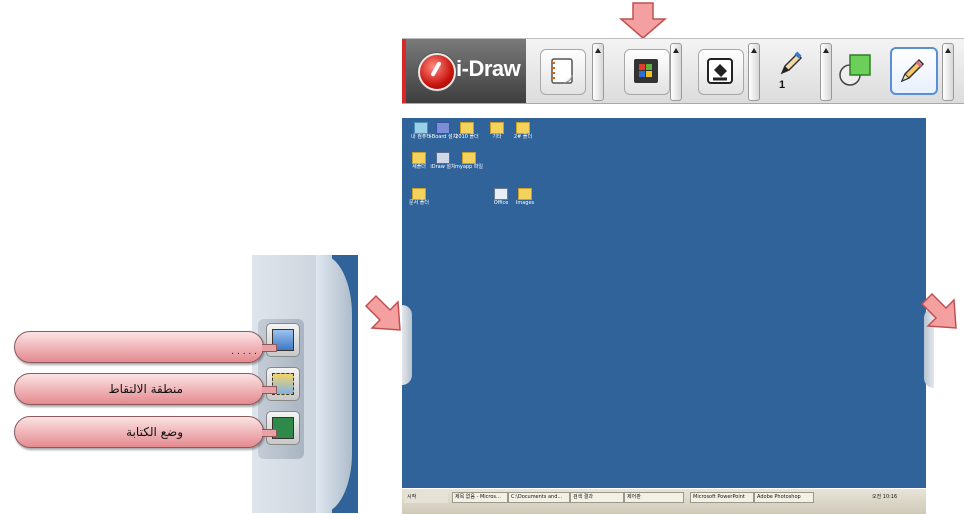 This screenshot has width=964, height=514. What do you see at coordinates (643, 20) in the screenshot?
I see `down-arrow-icon` at bounding box center [643, 20].